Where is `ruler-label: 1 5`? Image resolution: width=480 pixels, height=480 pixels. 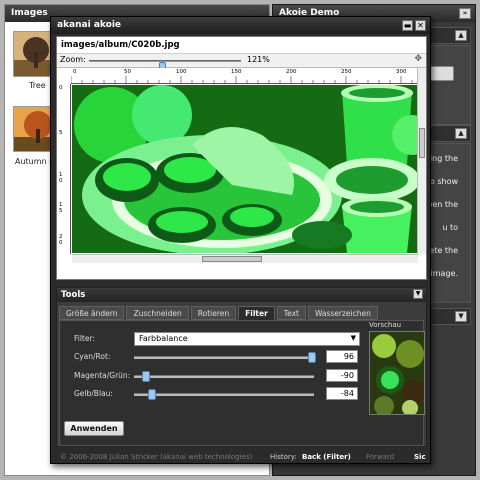 ruler-label: 1 5 is located at coordinates (61, 208).